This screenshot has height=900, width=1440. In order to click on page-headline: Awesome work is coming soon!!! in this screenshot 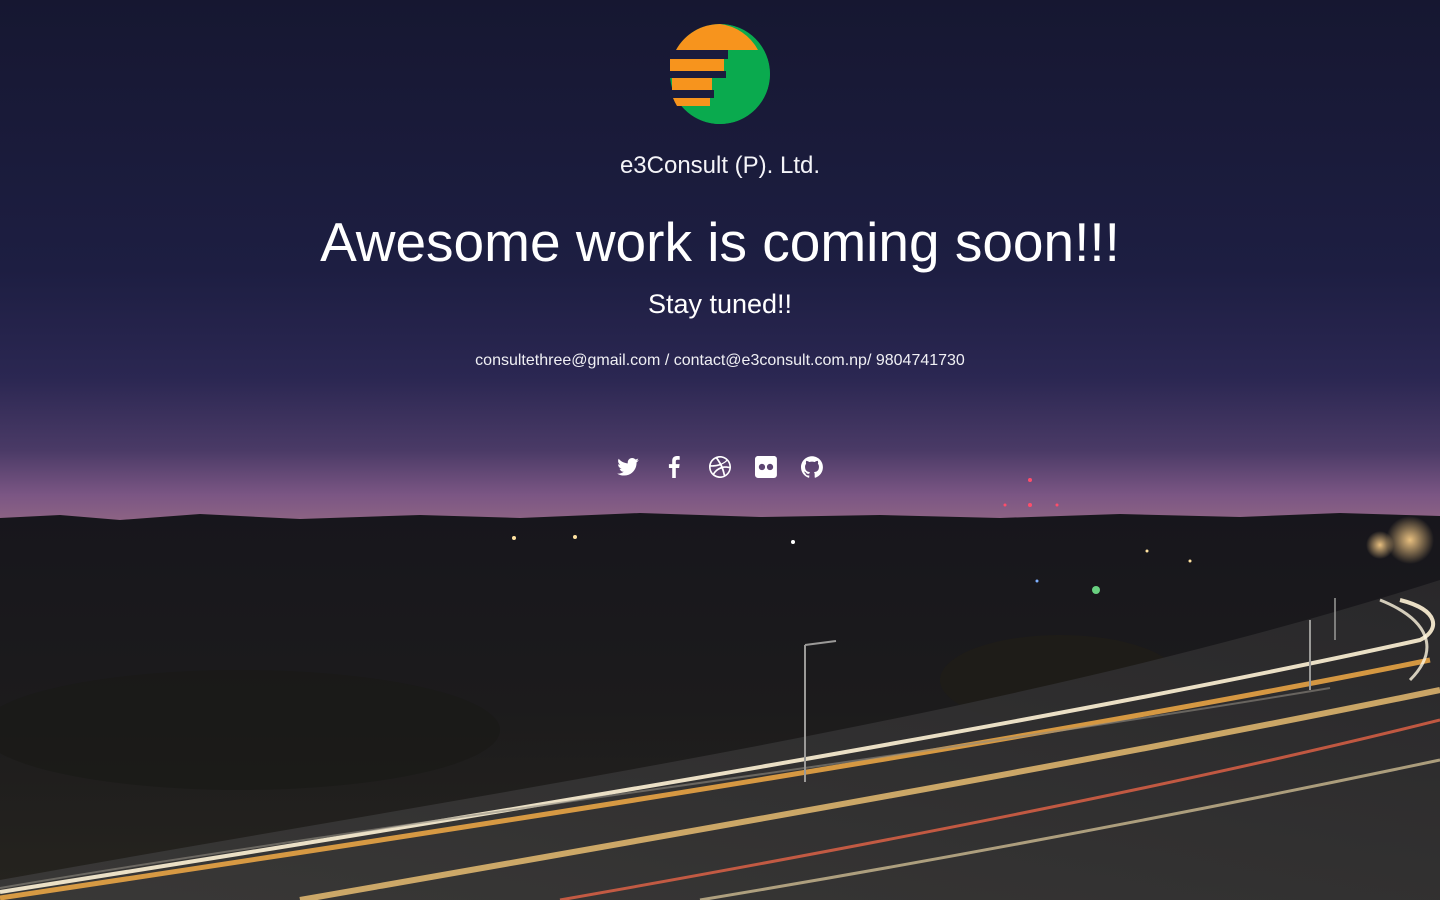, I will do `click(720, 242)`.